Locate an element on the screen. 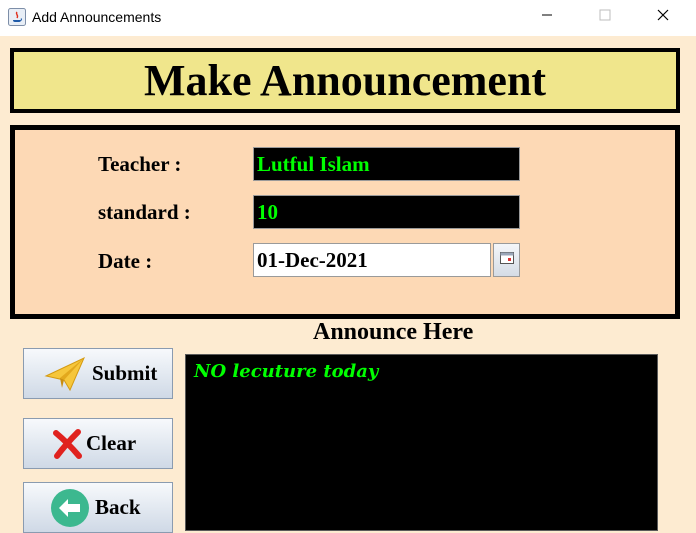 The height and width of the screenshot is (533, 696). teacher-field: Lutful Islam is located at coordinates (386, 164).